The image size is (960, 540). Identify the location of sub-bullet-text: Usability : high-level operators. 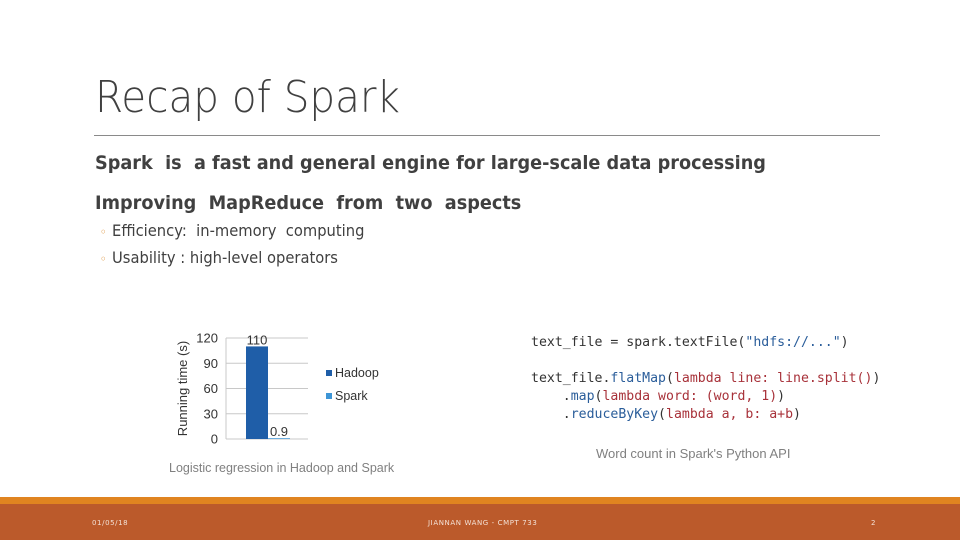
(225, 257).